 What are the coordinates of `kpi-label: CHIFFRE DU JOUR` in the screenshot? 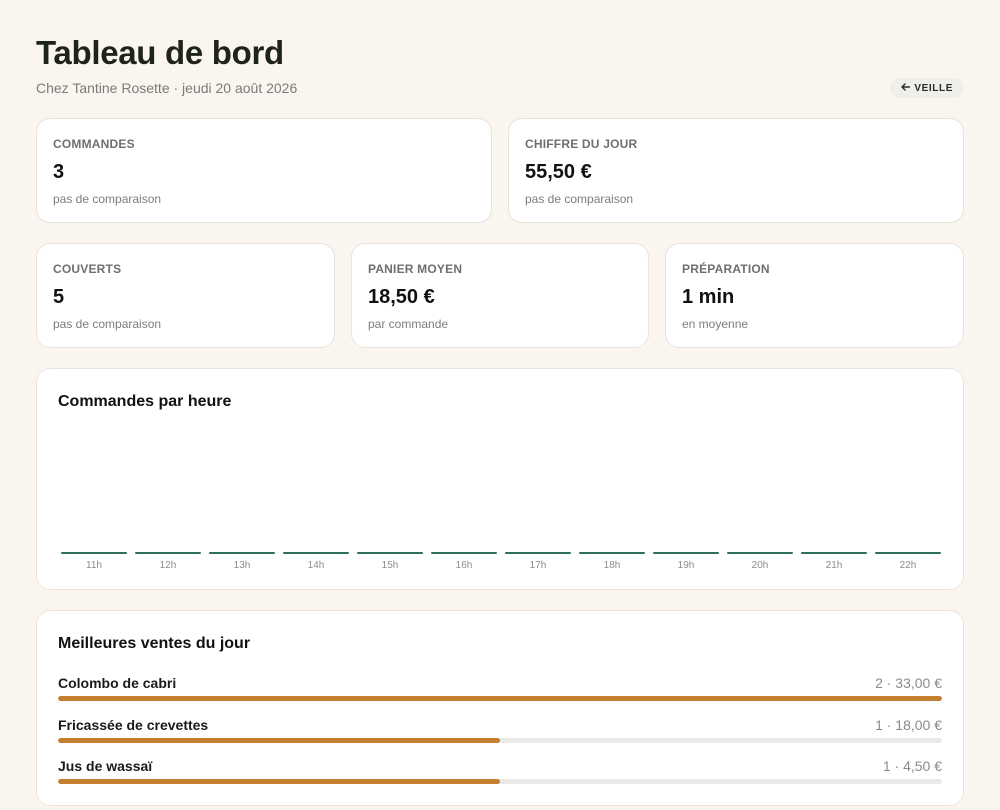 It's located at (581, 144).